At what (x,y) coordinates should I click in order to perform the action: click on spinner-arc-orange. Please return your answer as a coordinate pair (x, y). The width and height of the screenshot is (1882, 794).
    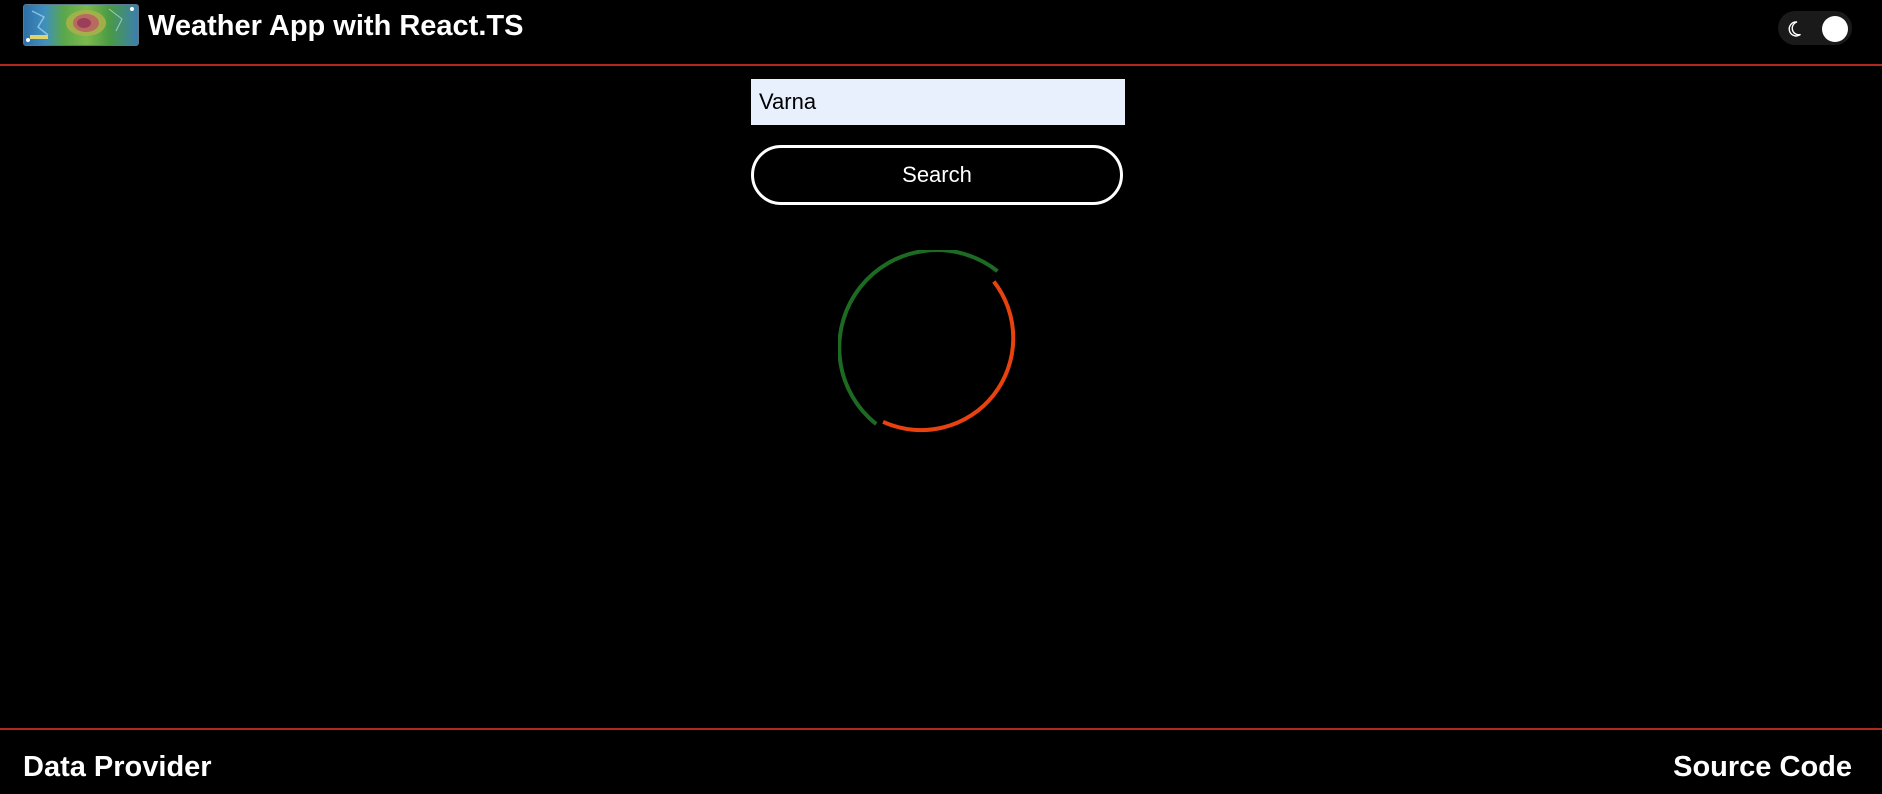
    Looking at the image, I should click on (949, 356).